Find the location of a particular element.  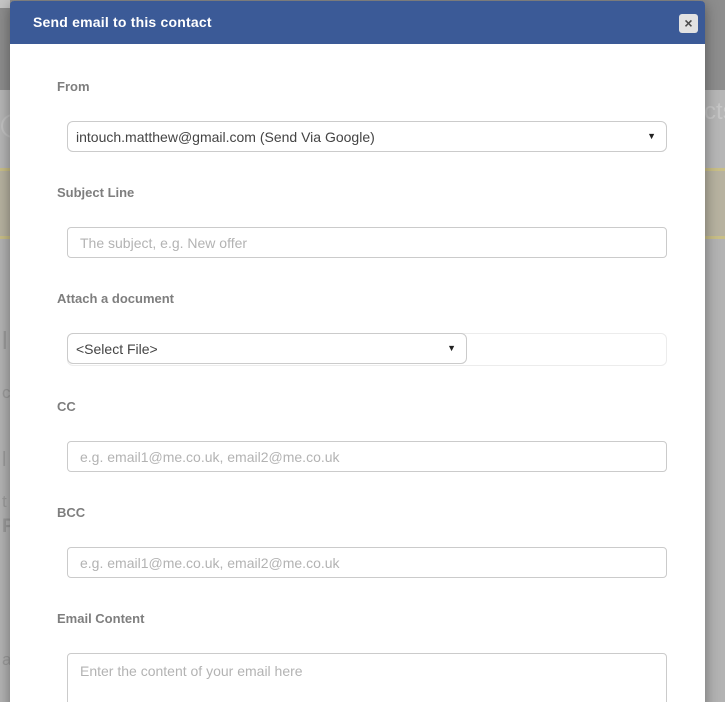

modal-header: Send email to this contact × is located at coordinates (357, 22).